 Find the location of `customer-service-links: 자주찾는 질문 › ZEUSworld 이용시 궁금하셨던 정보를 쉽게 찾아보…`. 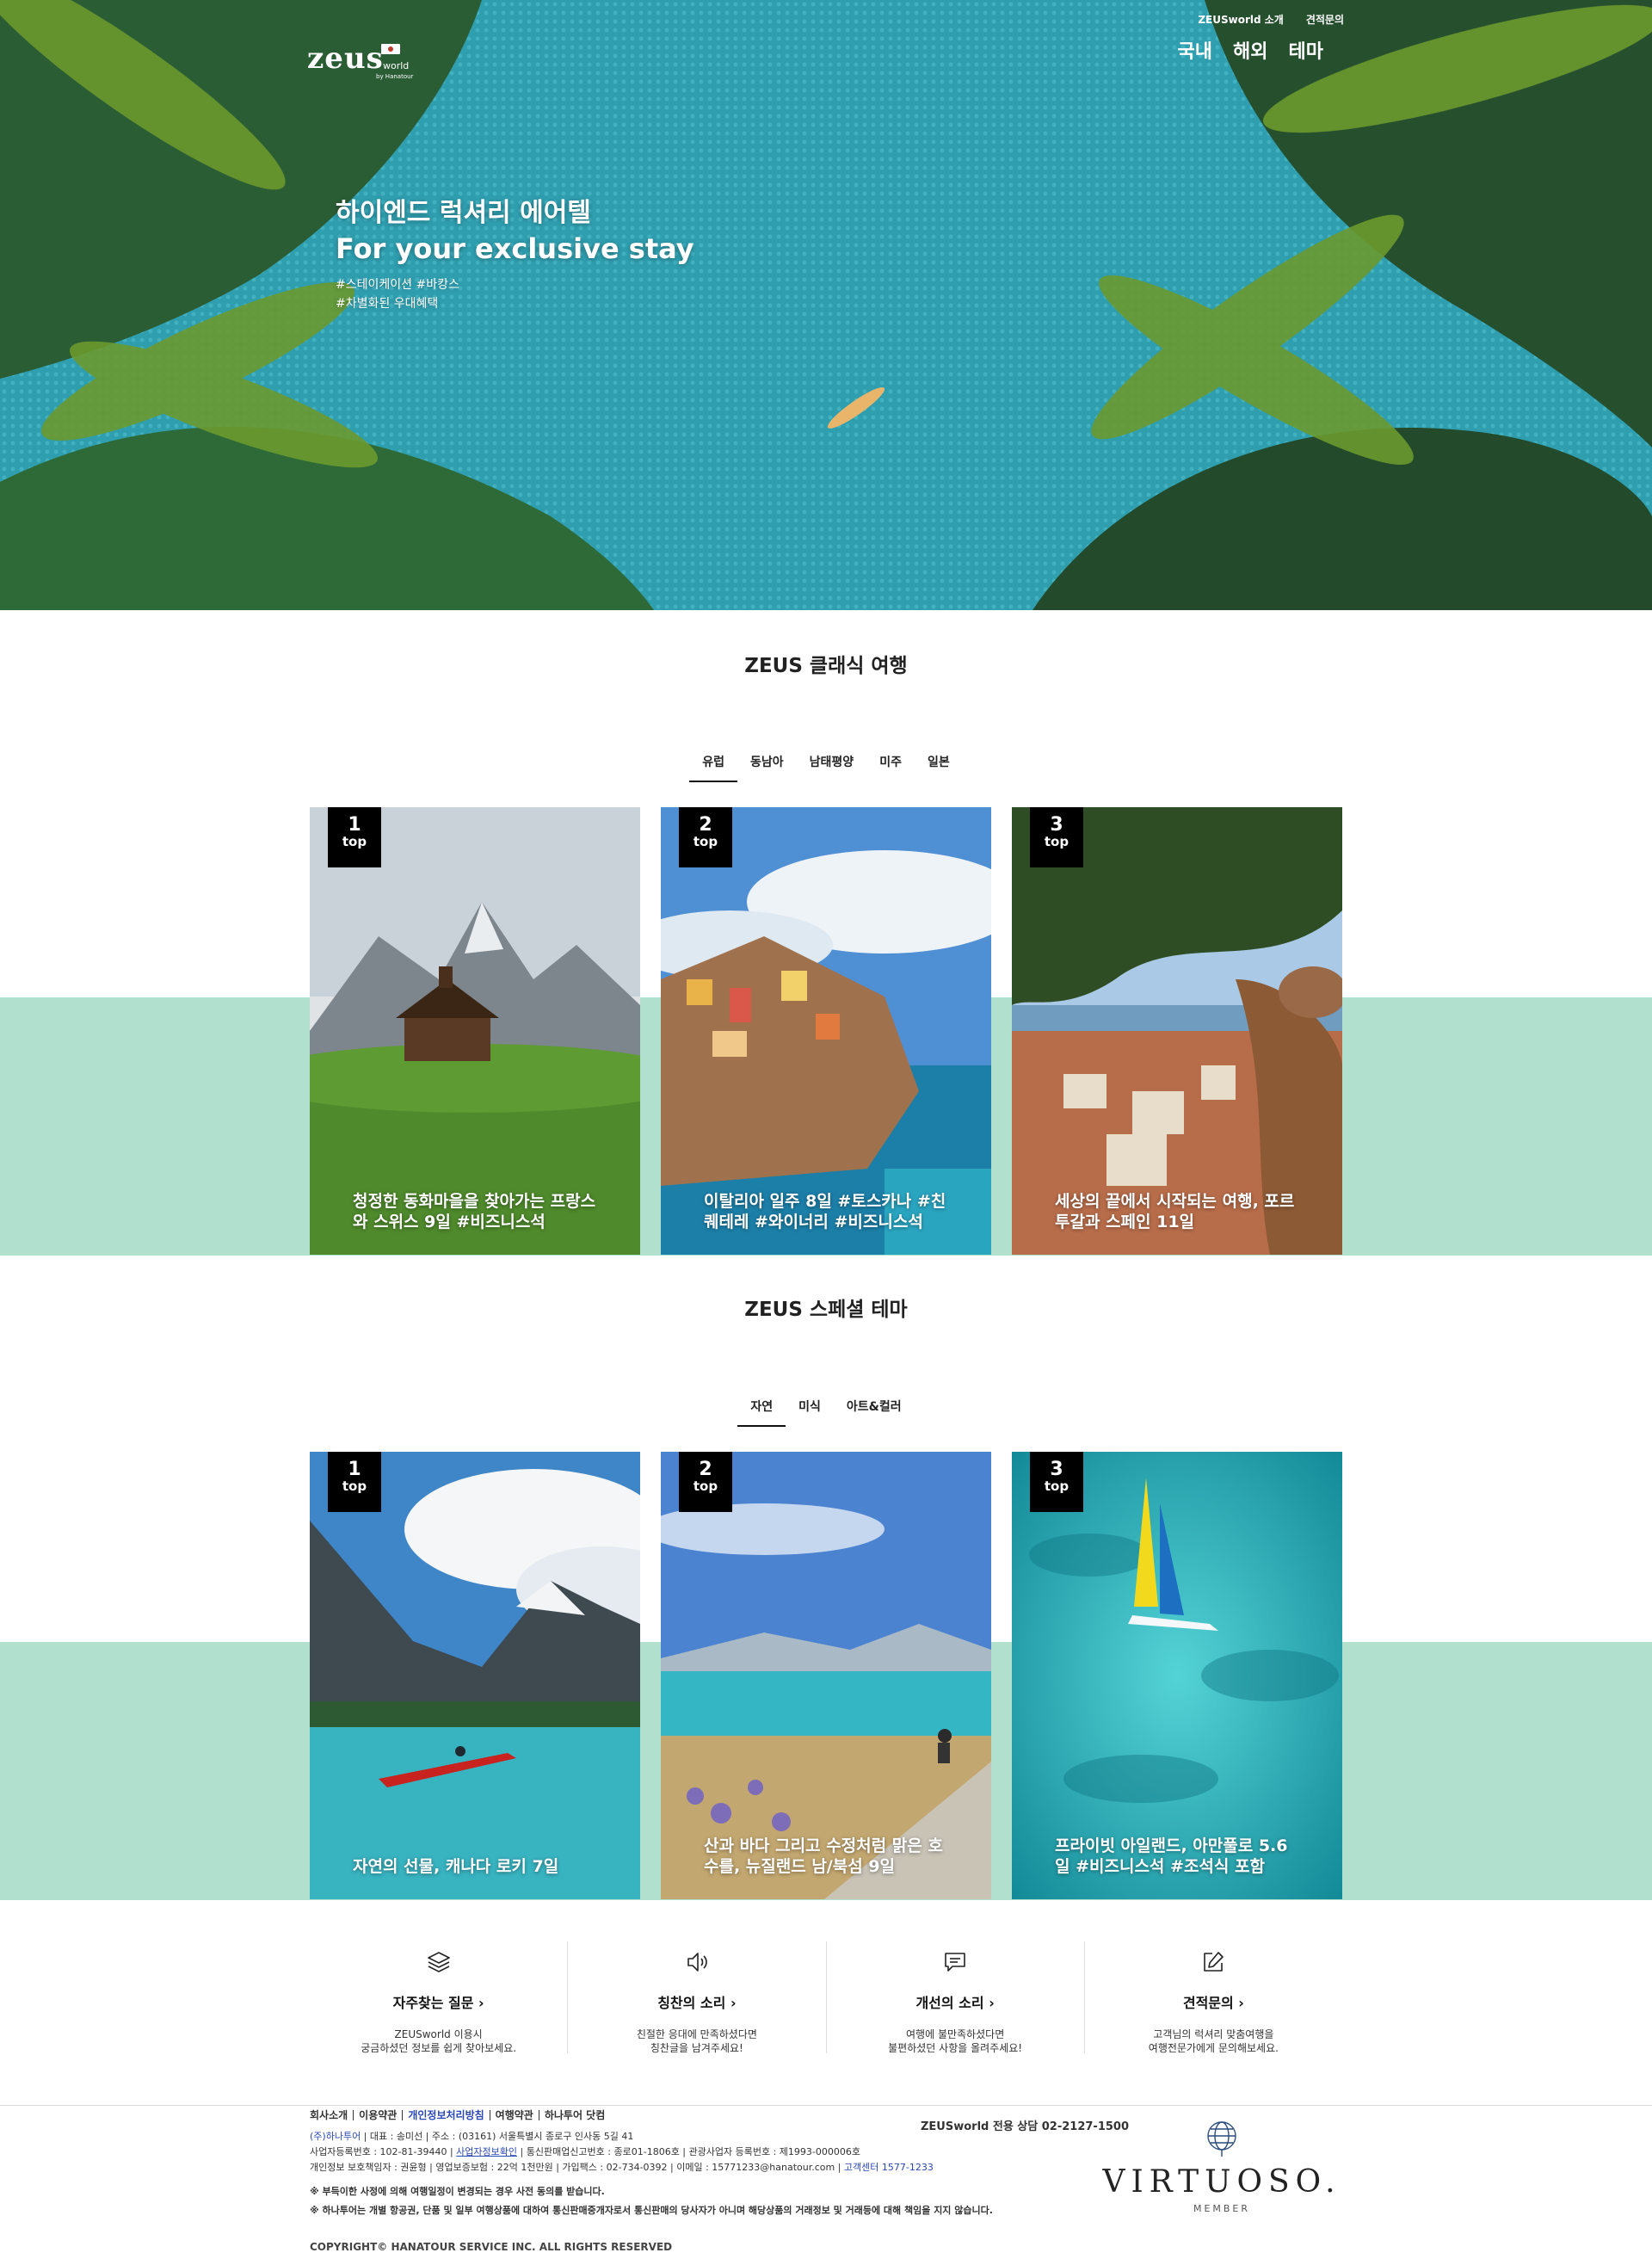

customer-service-links: 자주찾는 질문 › ZEUSworld 이용시 궁금하셨던 정보를 쉽게 찾아보… is located at coordinates (826, 1997).